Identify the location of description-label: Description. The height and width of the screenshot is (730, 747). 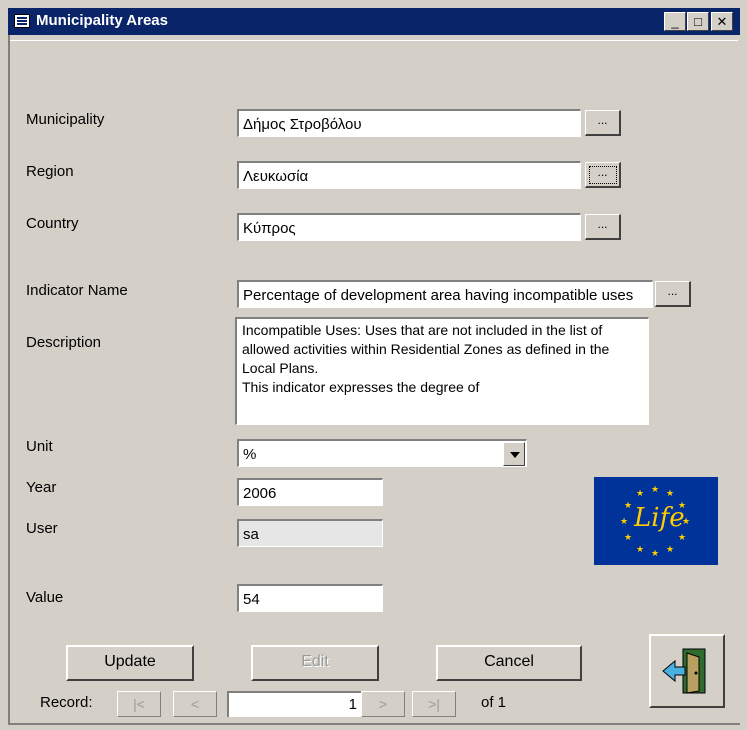
(64, 342).